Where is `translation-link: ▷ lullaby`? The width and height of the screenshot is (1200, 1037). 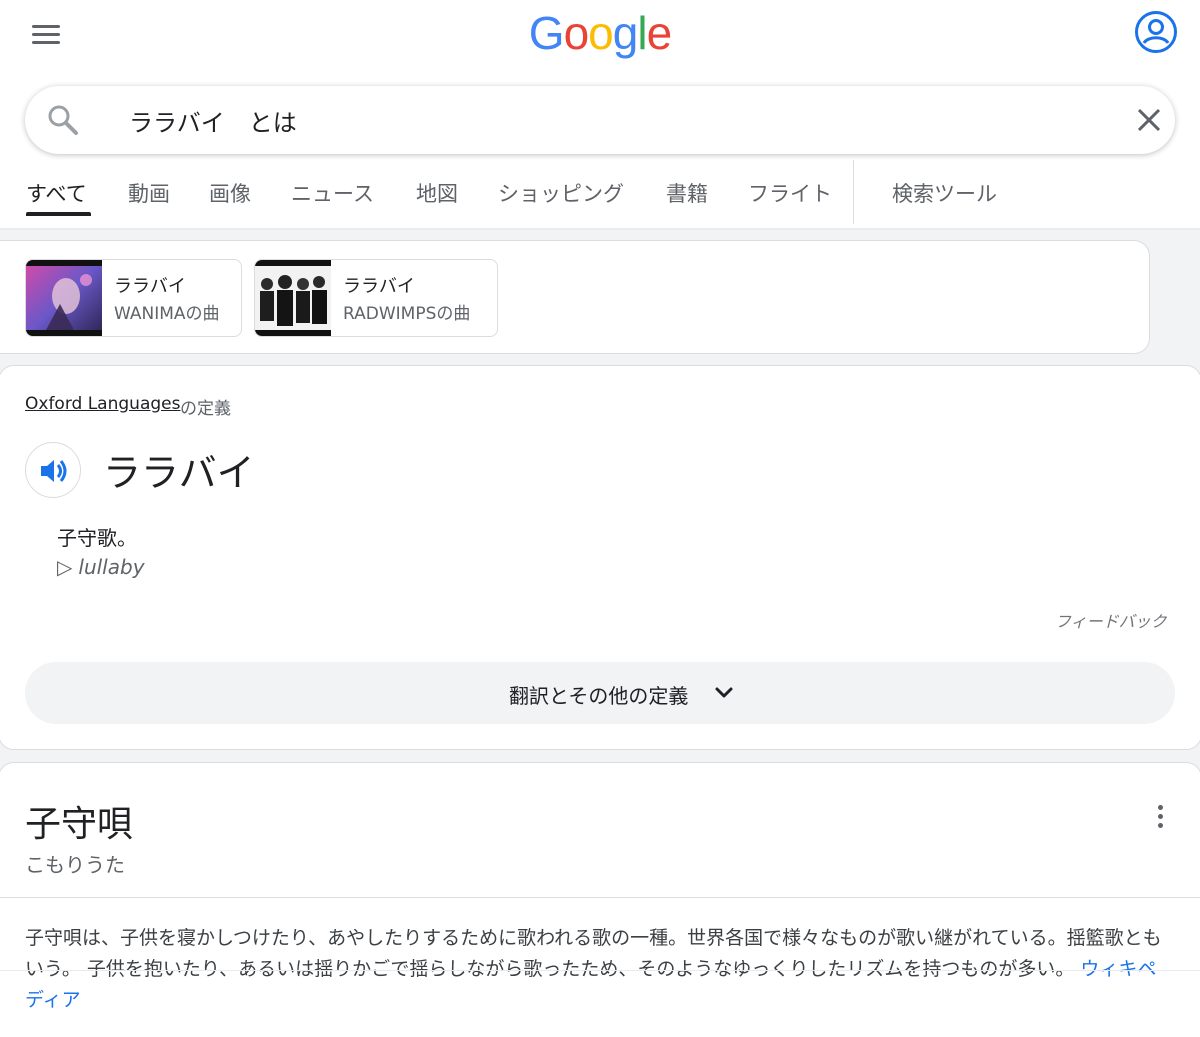
translation-link: ▷ lullaby is located at coordinates (101, 567).